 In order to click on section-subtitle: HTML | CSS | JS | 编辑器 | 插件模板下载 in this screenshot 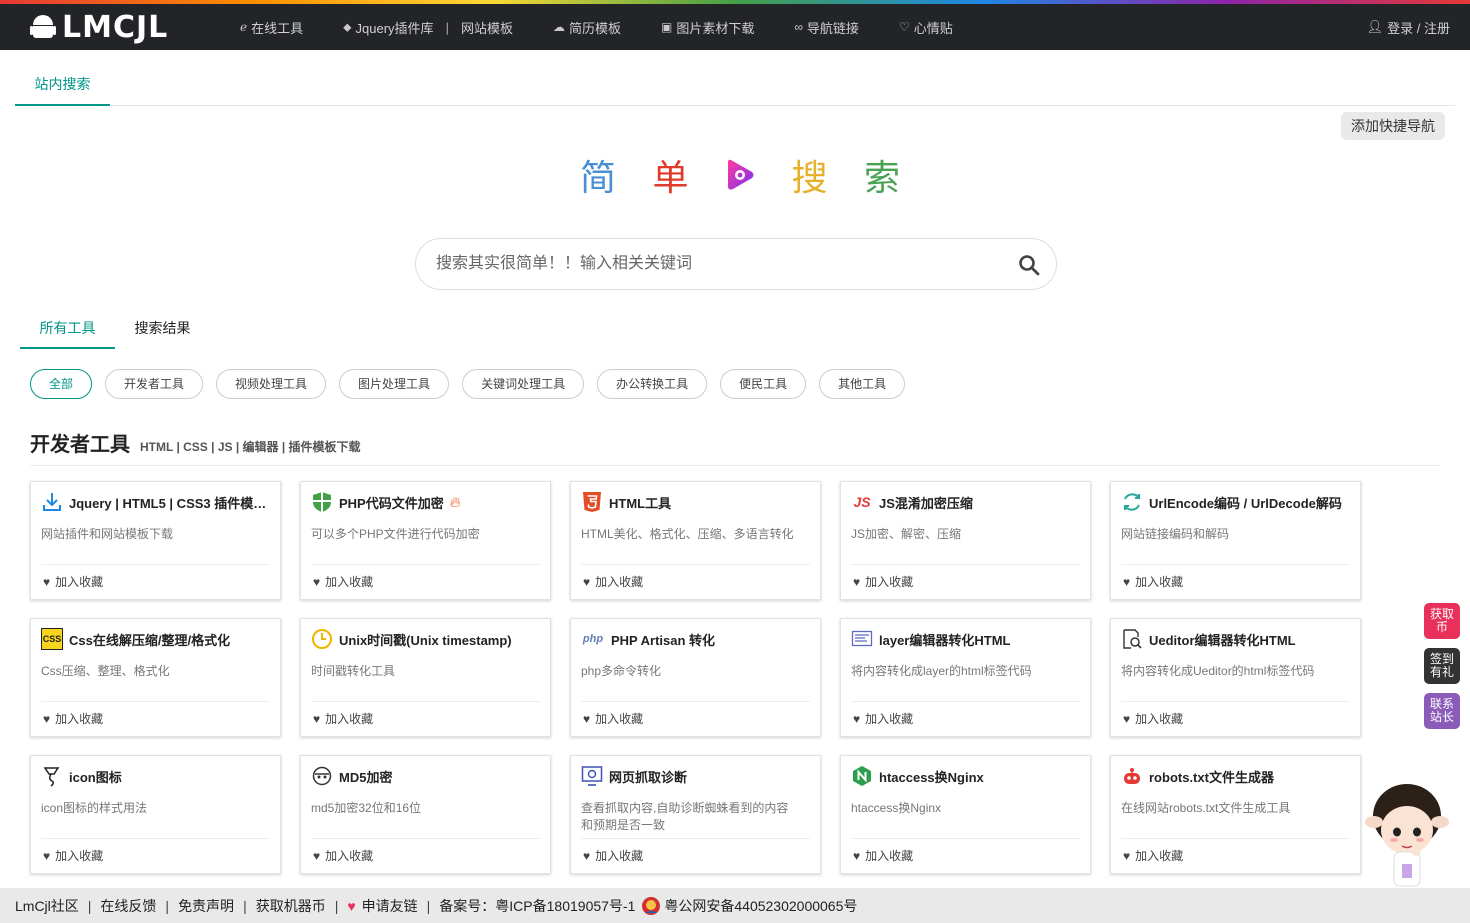, I will do `click(250, 447)`.